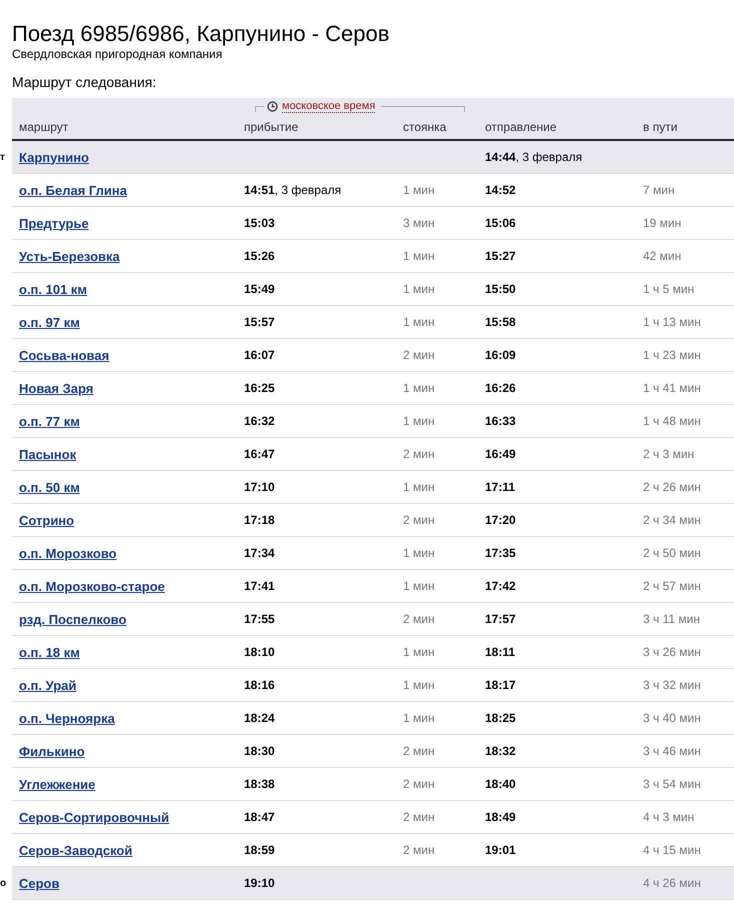 The width and height of the screenshot is (734, 904). What do you see at coordinates (259, 256) in the screenshot?
I see `arrival-time: 15:26` at bounding box center [259, 256].